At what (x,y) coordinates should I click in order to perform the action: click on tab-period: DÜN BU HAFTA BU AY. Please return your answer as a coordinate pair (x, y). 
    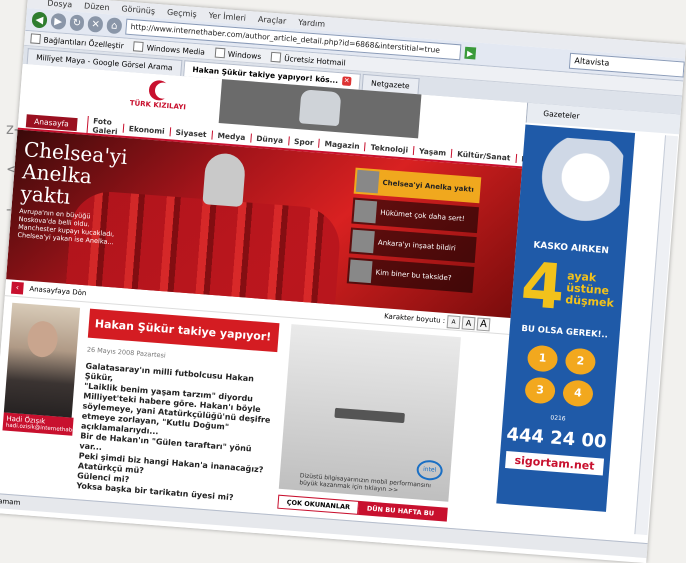
    Looking at the image, I should click on (403, 513).